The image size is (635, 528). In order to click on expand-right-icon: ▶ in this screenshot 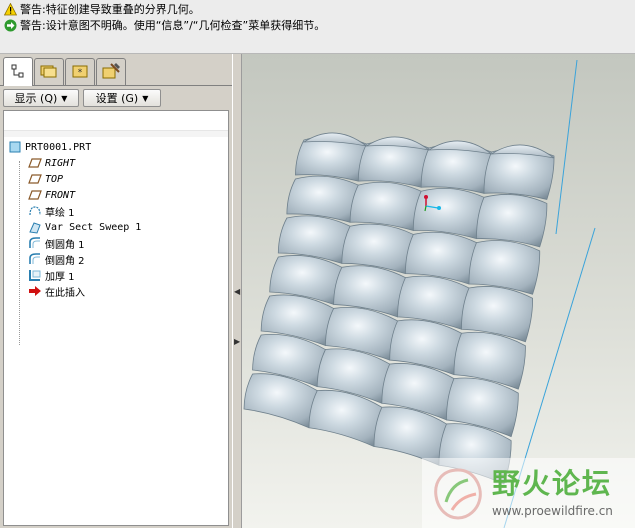, I will do `click(237, 342)`.